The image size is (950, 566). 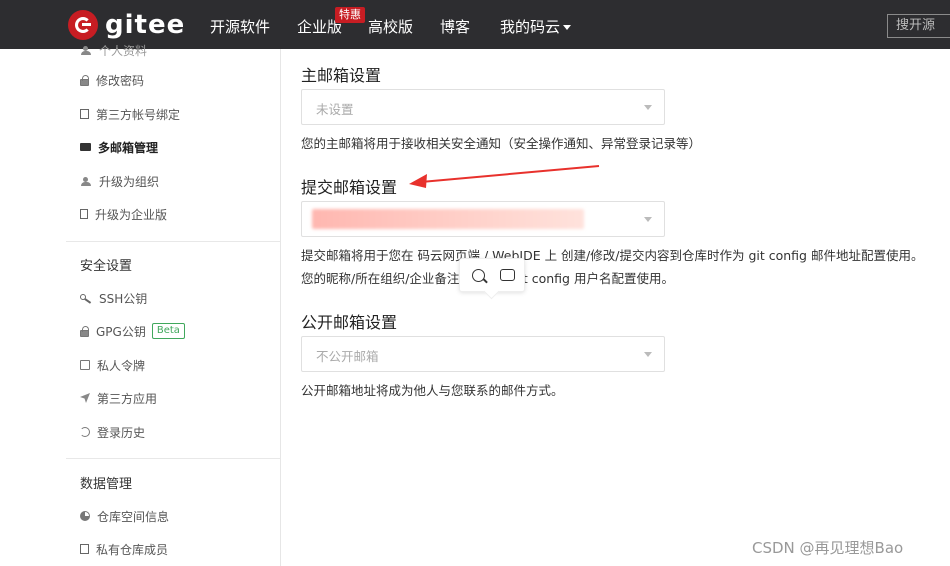 What do you see at coordinates (84, 214) in the screenshot?
I see `book-icon` at bounding box center [84, 214].